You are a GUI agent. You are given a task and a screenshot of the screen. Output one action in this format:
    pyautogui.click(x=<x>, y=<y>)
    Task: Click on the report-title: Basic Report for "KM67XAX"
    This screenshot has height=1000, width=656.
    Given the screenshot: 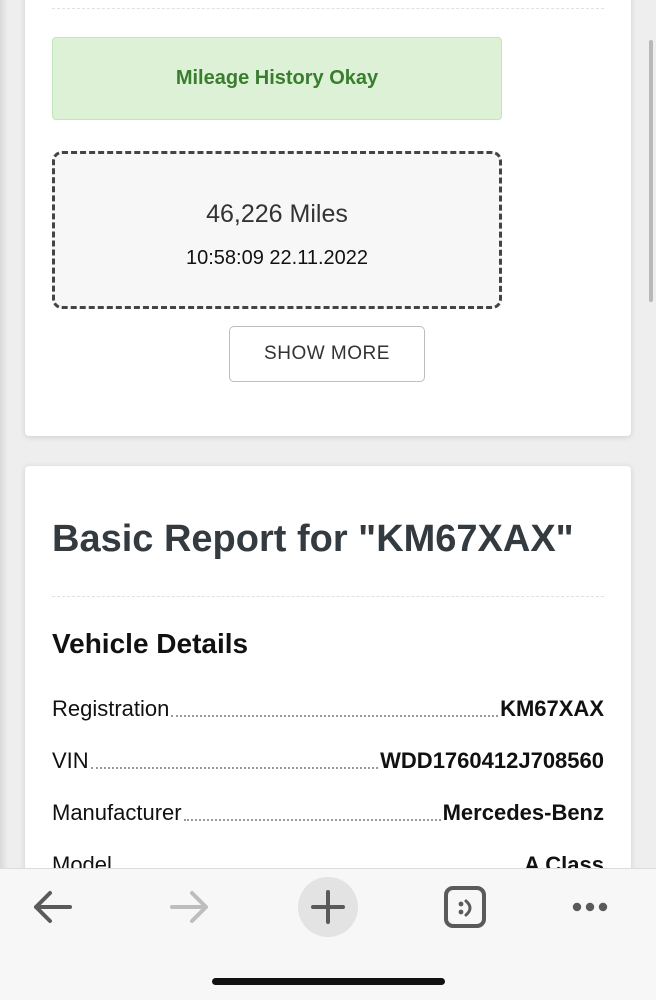 What is the action you would take?
    pyautogui.click(x=313, y=539)
    